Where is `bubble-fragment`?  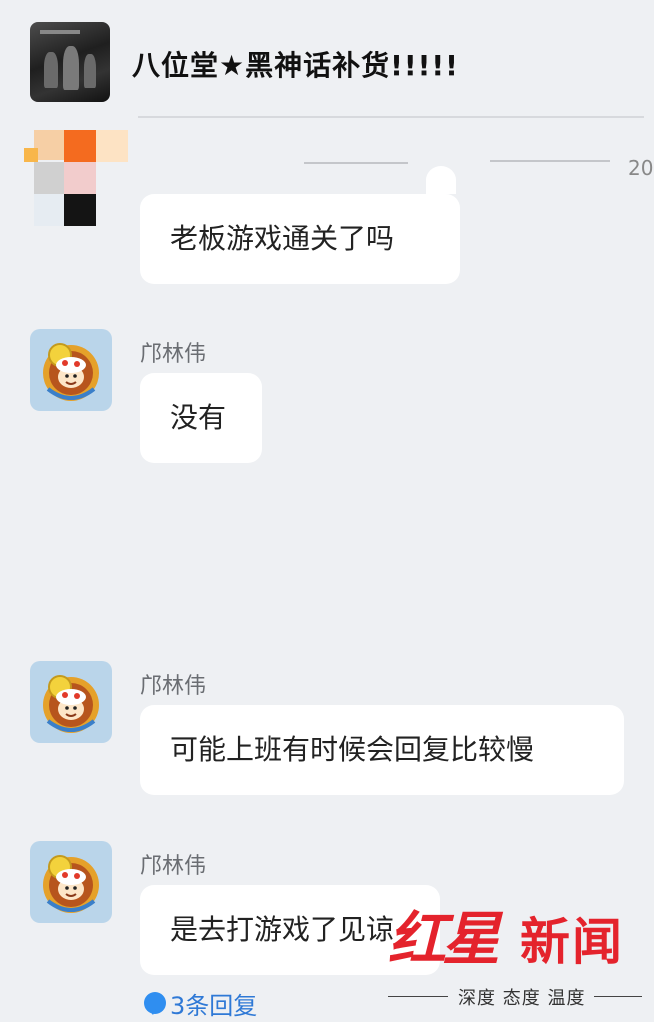 bubble-fragment is located at coordinates (441, 180).